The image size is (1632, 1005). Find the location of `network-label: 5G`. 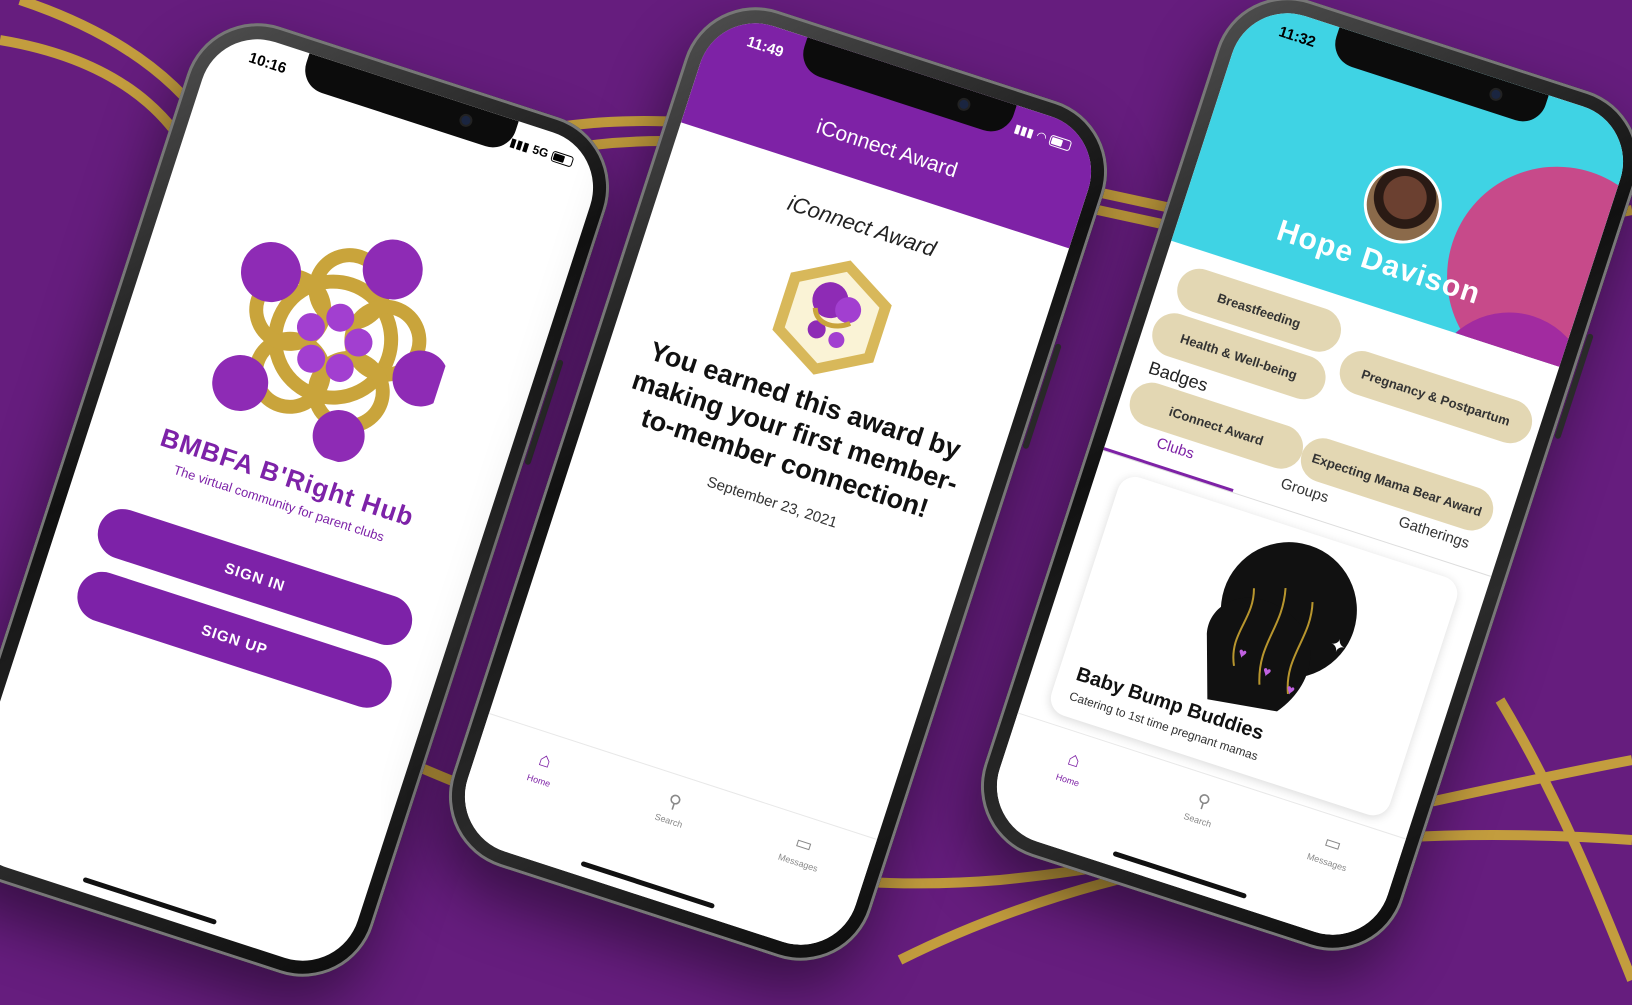

network-label: 5G is located at coordinates (540, 151).